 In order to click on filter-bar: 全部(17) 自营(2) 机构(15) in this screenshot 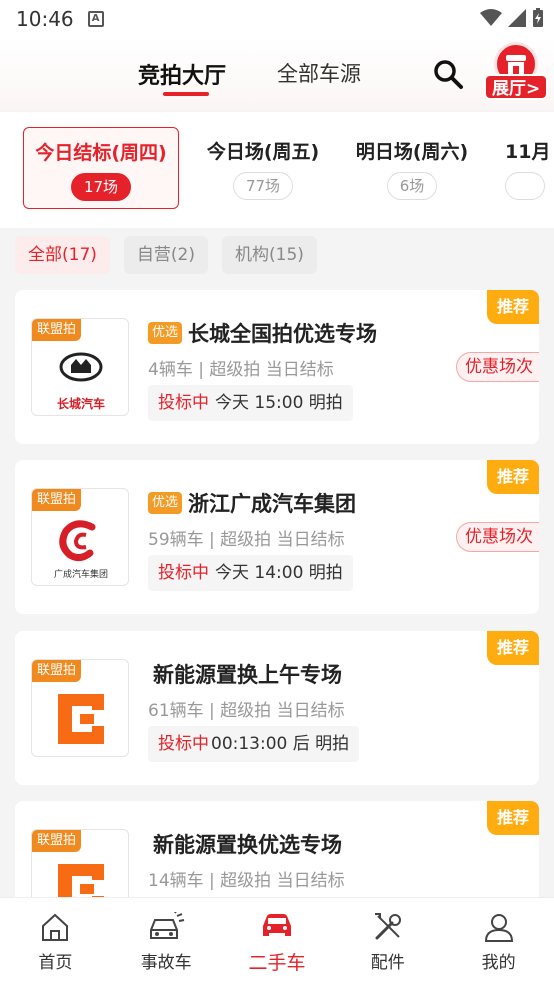, I will do `click(166, 255)`.